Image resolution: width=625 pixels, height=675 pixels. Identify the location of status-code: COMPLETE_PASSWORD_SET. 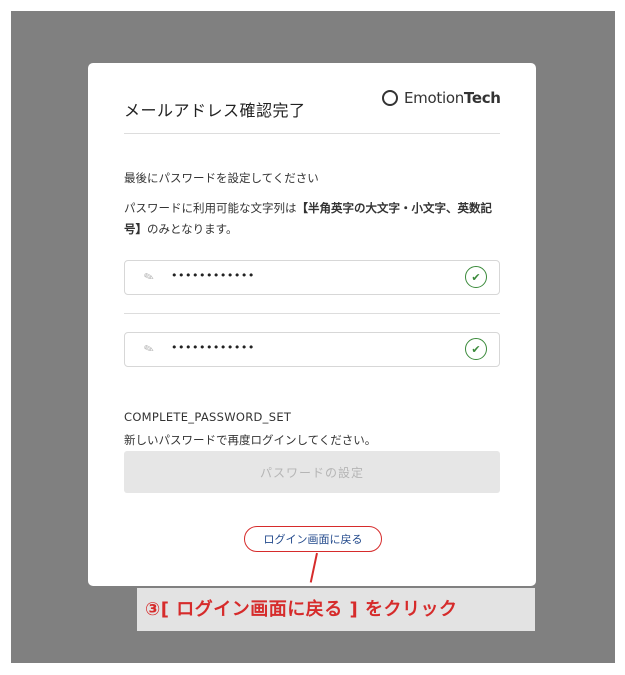
(208, 417).